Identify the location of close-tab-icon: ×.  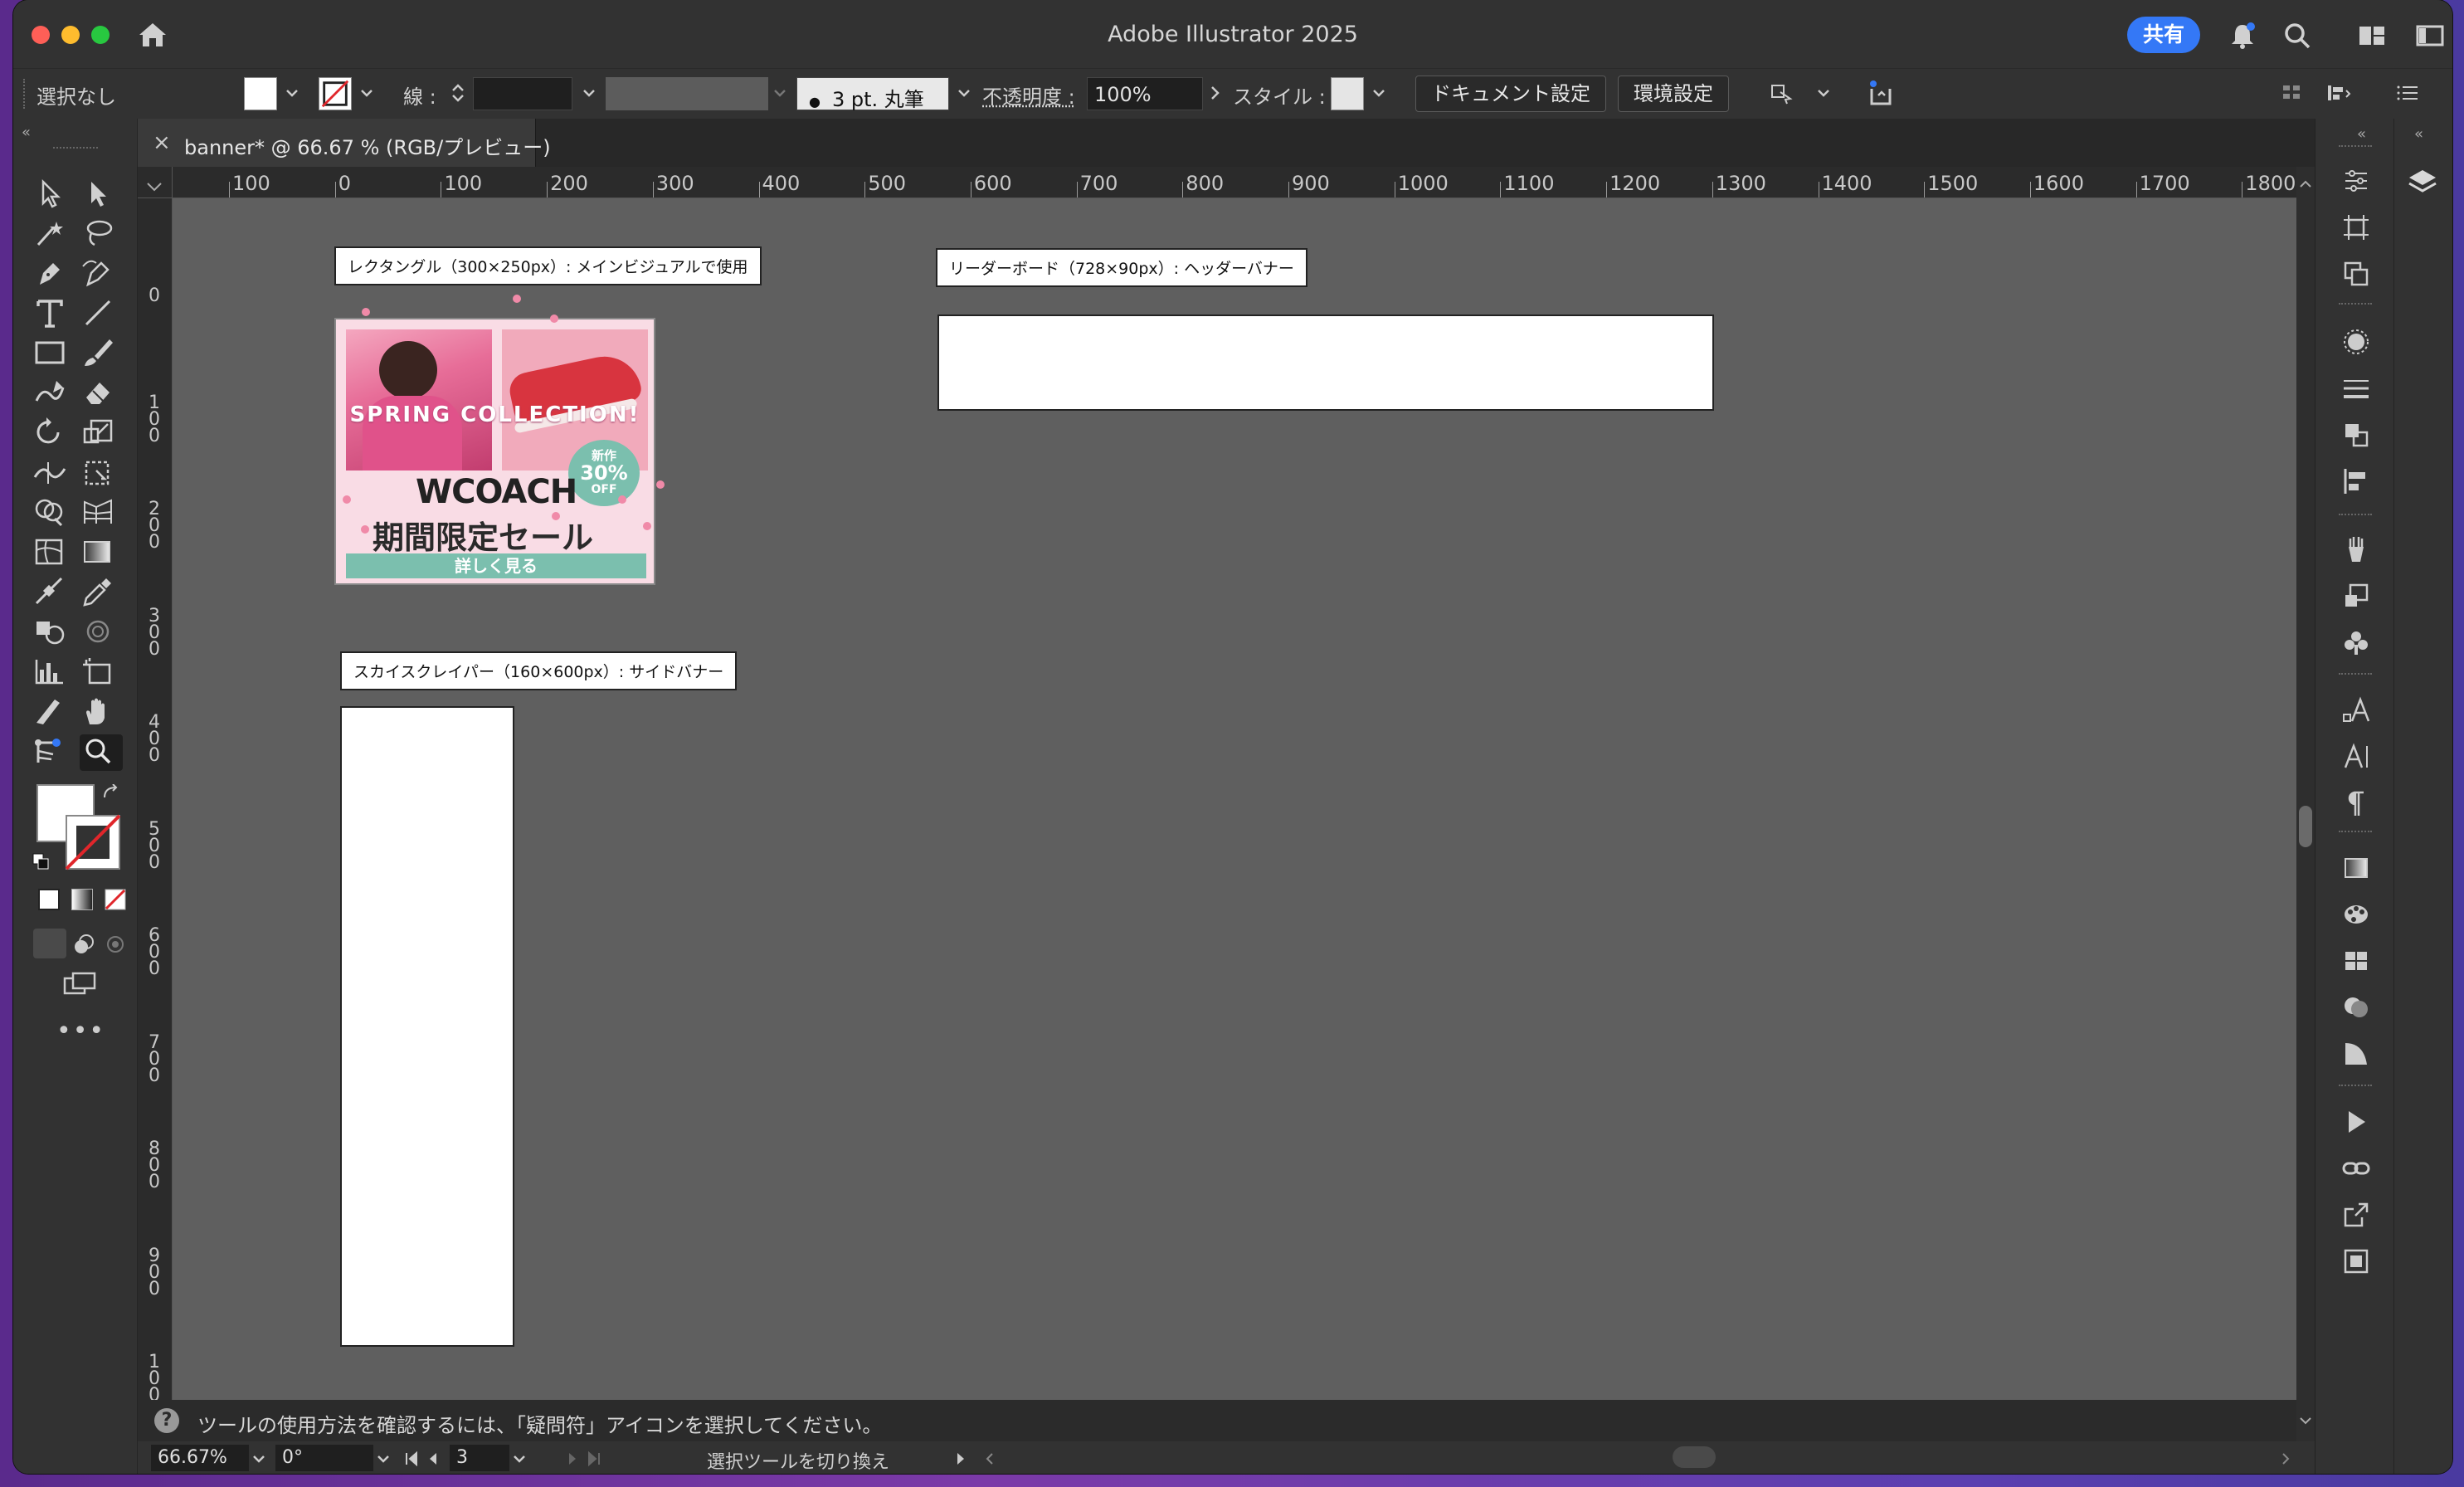
(162, 142).